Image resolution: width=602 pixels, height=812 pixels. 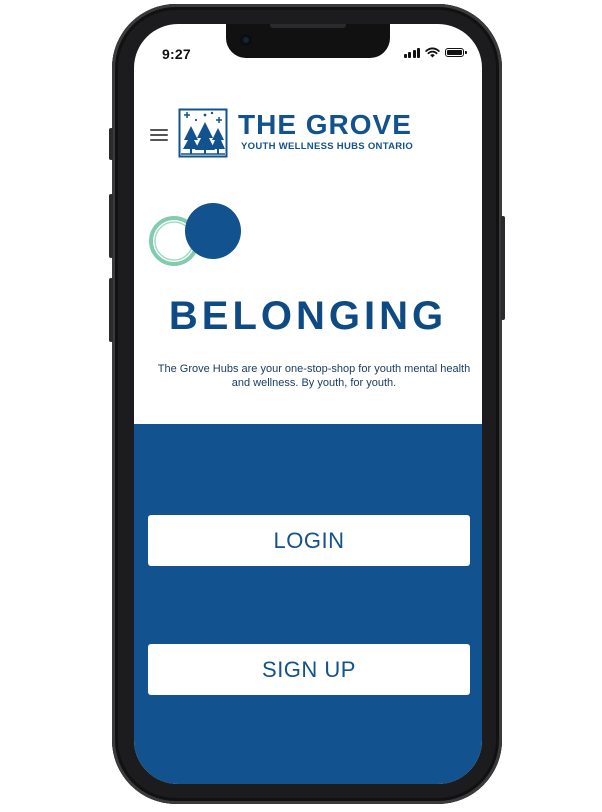 I want to click on decorative-circles, so click(x=195, y=234).